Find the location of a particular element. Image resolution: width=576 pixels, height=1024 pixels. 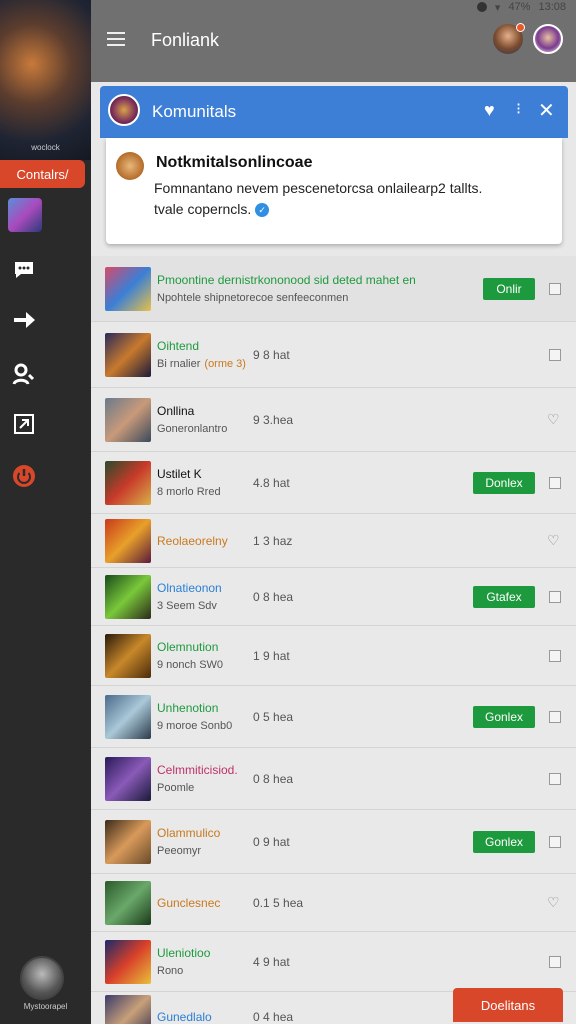

list-item: Oihtend Bi rnalier (orme 3) 9 8 hat is located at coordinates (333, 355).